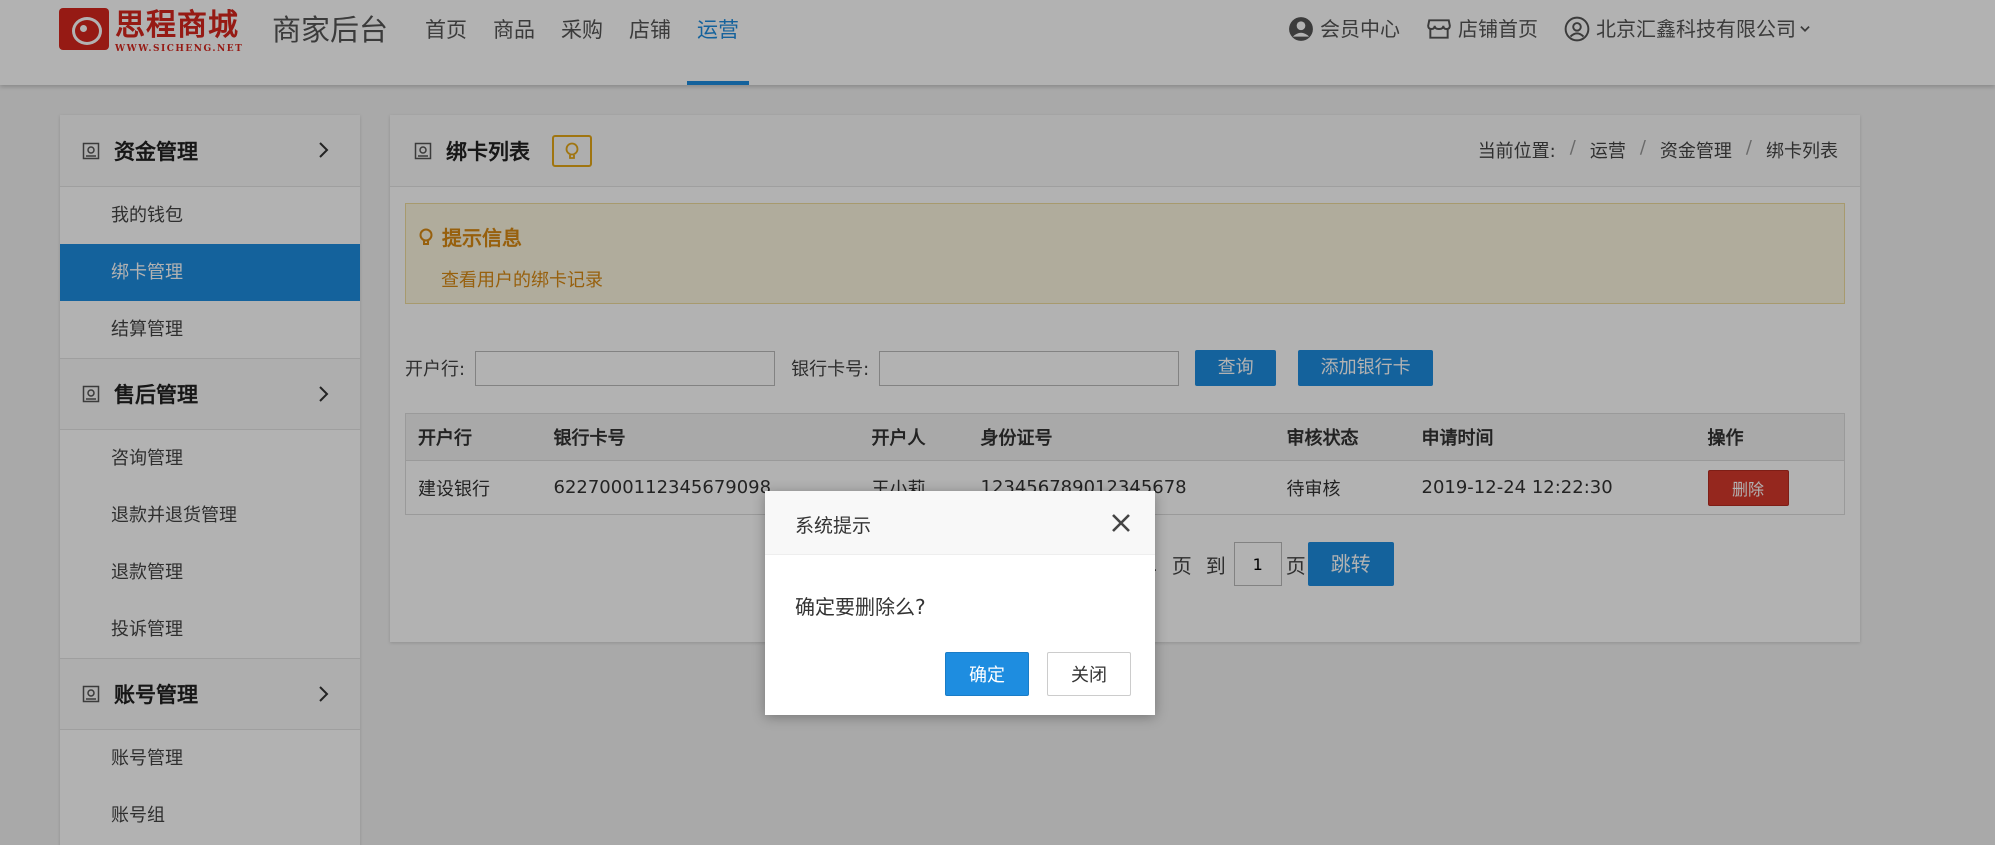 The height and width of the screenshot is (845, 1995). I want to click on confirm-button: 确定, so click(987, 674).